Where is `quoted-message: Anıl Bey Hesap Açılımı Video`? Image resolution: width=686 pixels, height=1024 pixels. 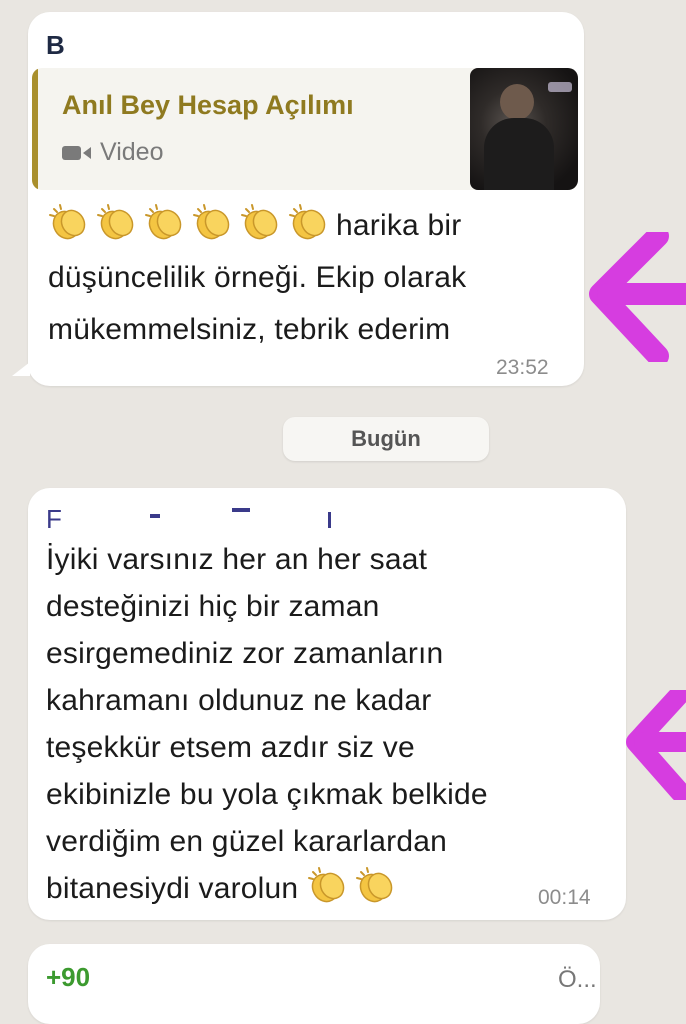 quoted-message: Anıl Bey Hesap Açılımı Video is located at coordinates (305, 129).